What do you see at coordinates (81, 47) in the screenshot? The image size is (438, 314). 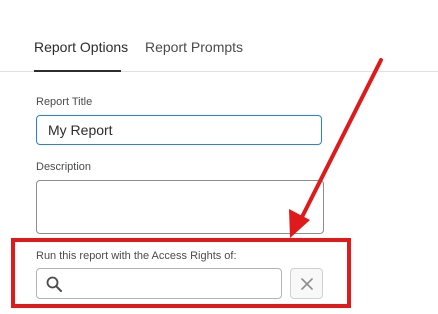 I see `tab-report-options: Report Options` at bounding box center [81, 47].